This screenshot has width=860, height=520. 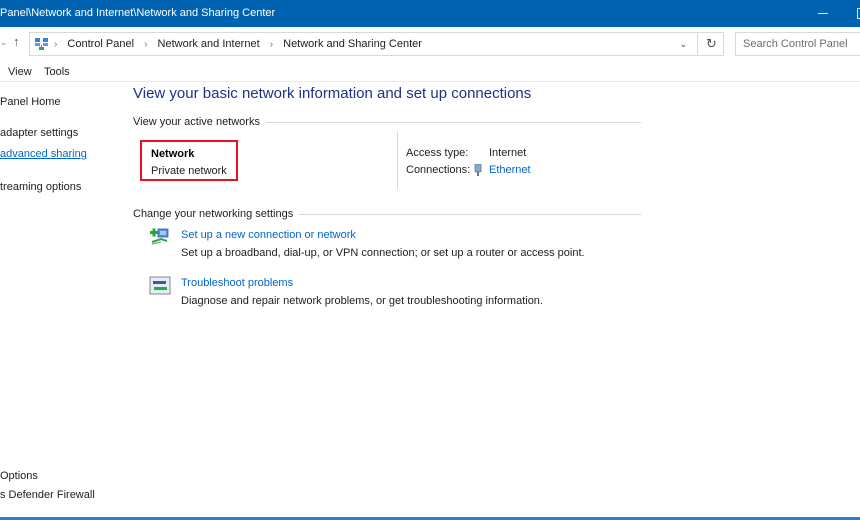 I want to click on sidebar-item-media-streaming-options: treaming options, so click(x=40, y=187).